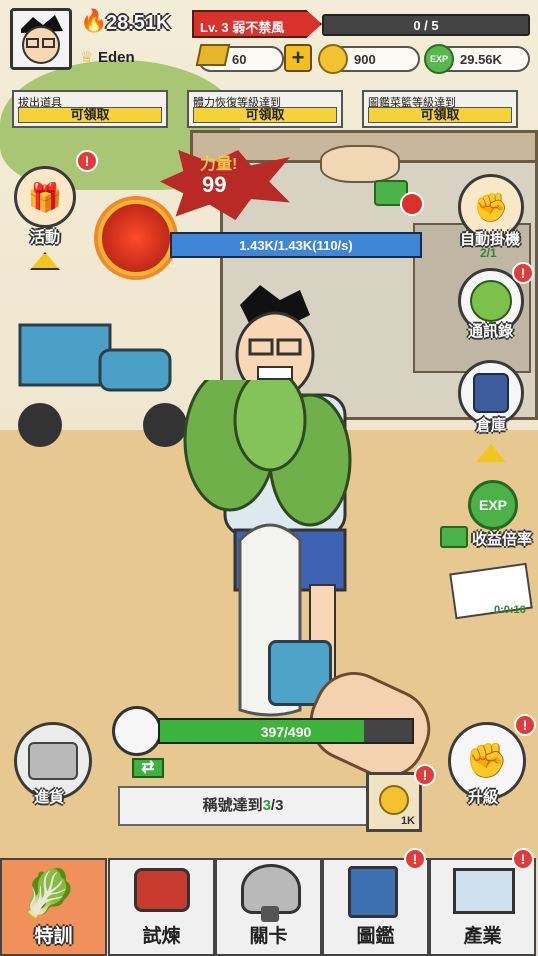 The image size is (538, 956). I want to click on level-progress-text: 0 / 5, so click(426, 25).